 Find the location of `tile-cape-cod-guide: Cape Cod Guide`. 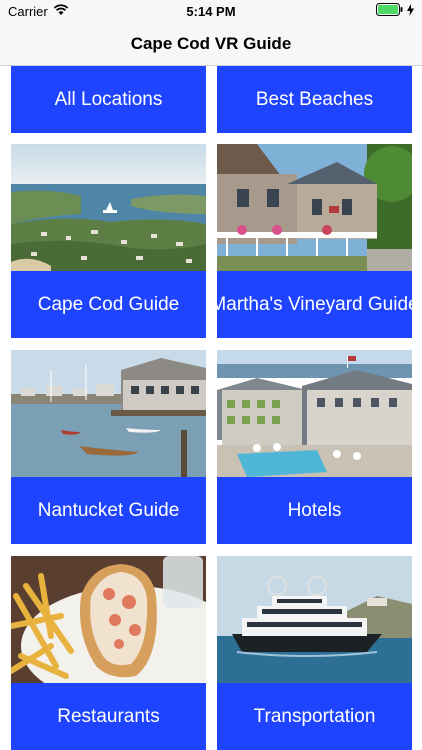

tile-cape-cod-guide: Cape Cod Guide is located at coordinates (108, 241).